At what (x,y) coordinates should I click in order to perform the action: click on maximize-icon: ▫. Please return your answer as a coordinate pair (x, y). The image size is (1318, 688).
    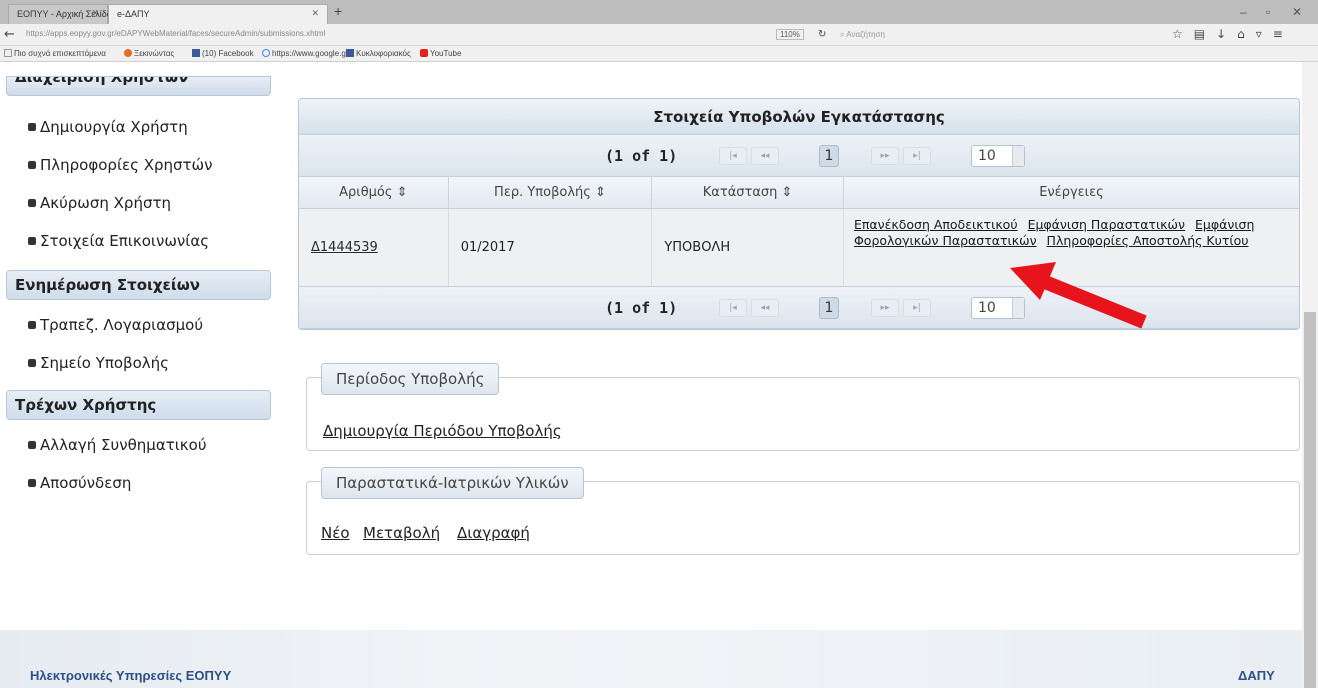
    Looking at the image, I should click on (1268, 12).